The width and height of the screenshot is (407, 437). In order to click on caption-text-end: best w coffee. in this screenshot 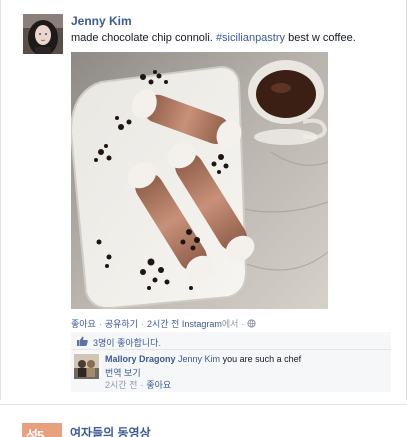, I will do `click(320, 38)`.